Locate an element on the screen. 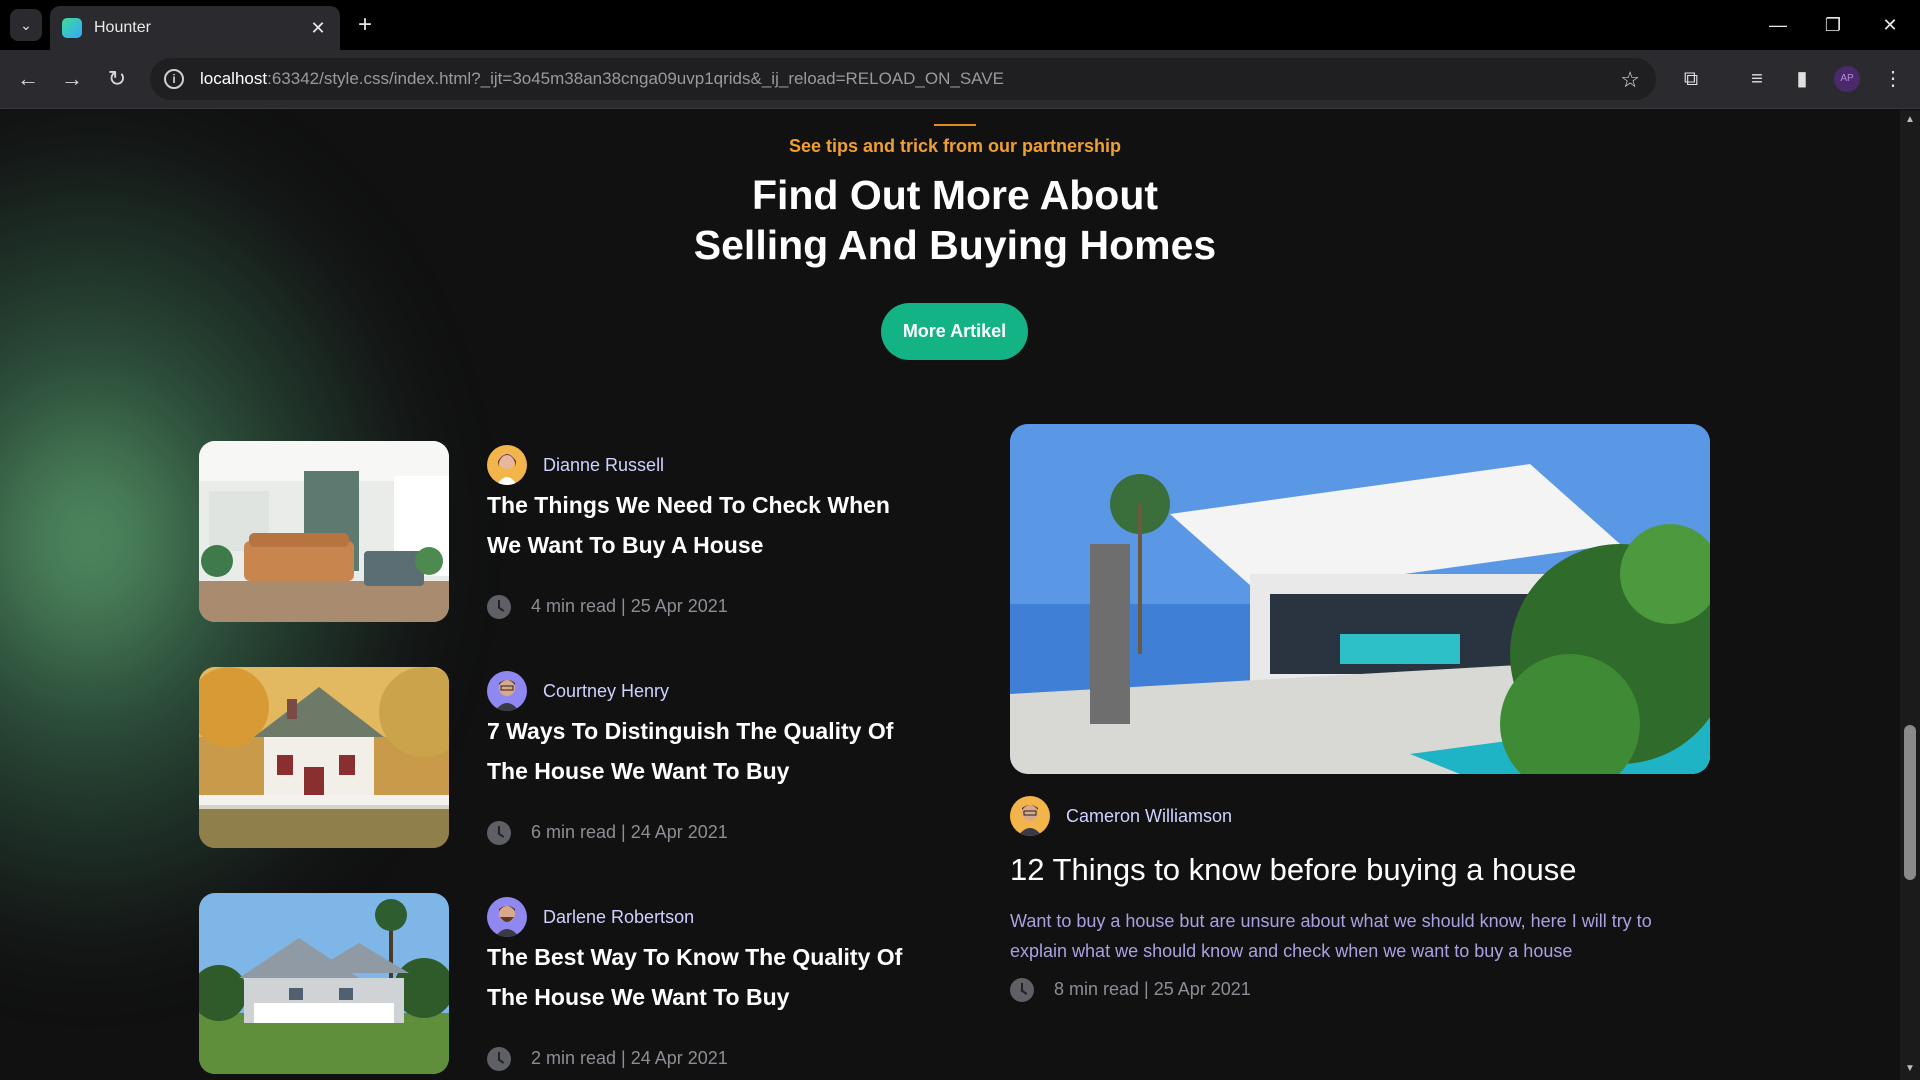 This screenshot has height=1080, width=1920. title-bar: ⌄ Hounter ✕ + — ❐ ✕ is located at coordinates (960, 25).